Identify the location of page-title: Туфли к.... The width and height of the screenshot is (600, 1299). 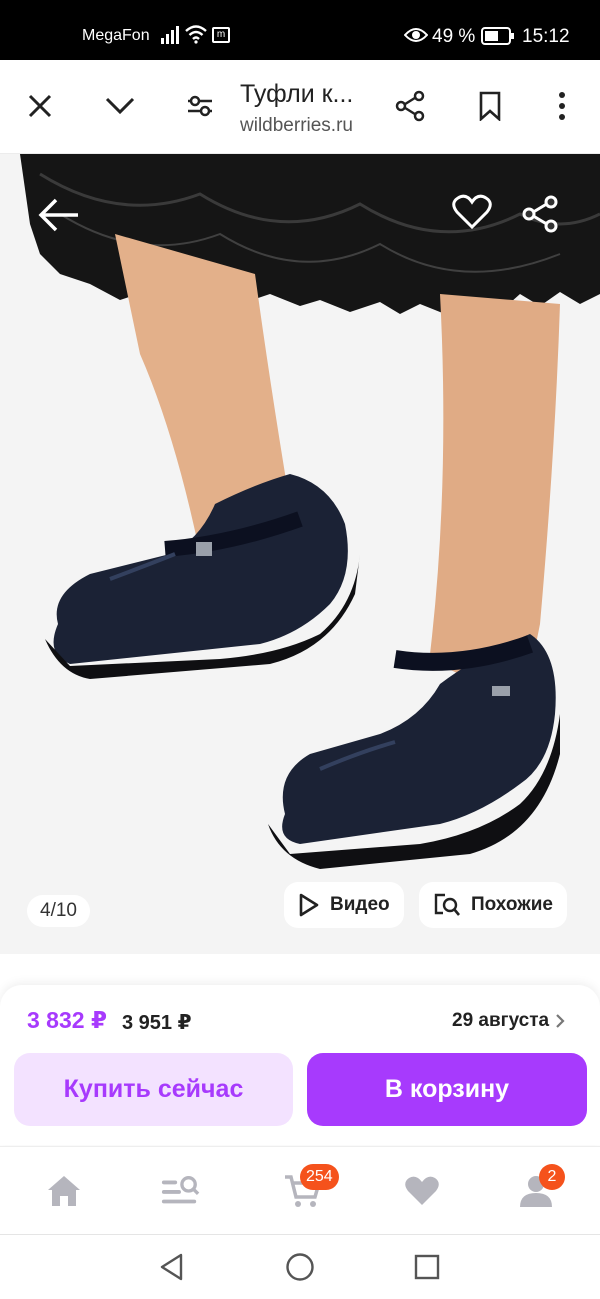
(310, 94).